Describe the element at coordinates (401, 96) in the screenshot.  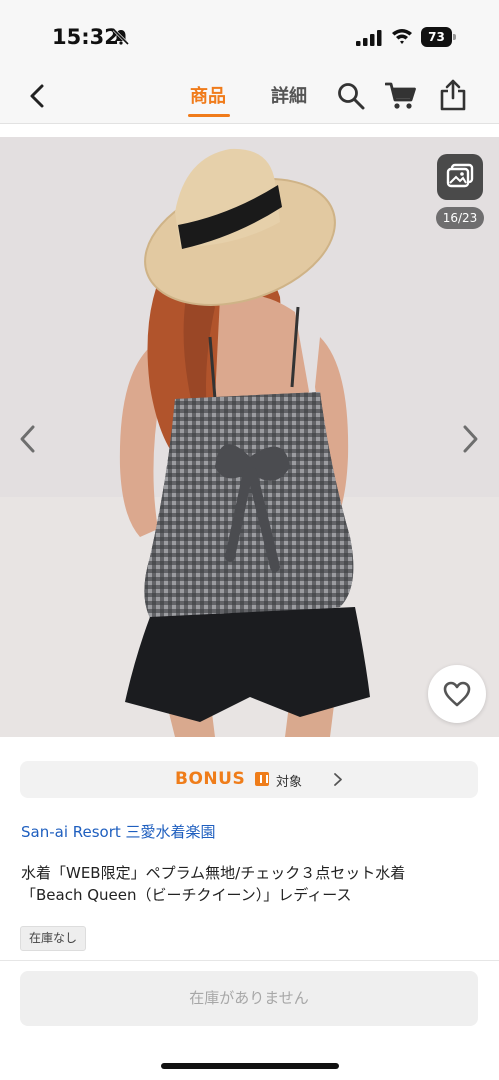
I see `cart-icon` at that location.